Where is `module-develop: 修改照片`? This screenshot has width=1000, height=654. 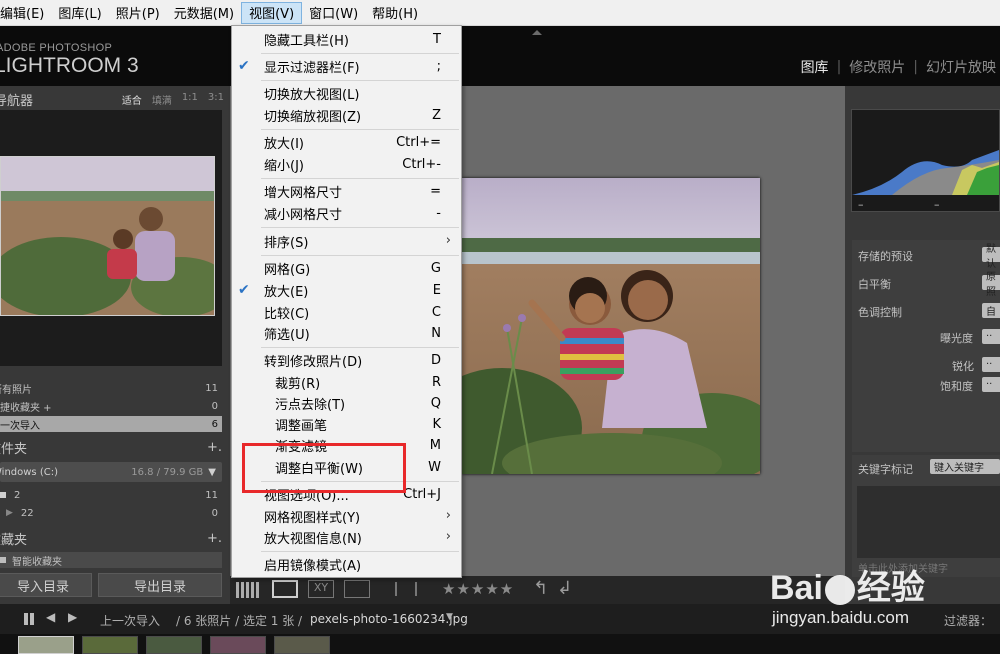 module-develop: 修改照片 is located at coordinates (877, 67).